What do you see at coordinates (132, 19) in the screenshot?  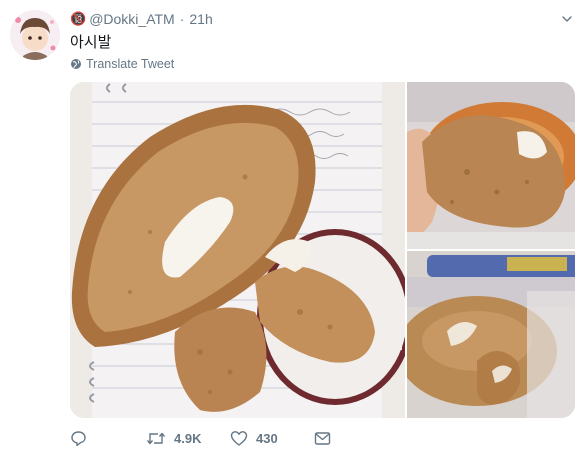 I see `user-handle: @Dokki_ATM` at bounding box center [132, 19].